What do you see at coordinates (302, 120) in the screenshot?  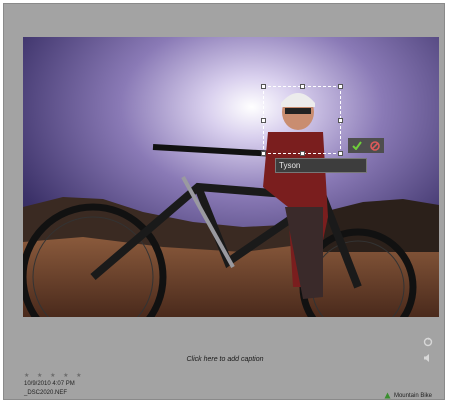 I see `face-tag-box` at bounding box center [302, 120].